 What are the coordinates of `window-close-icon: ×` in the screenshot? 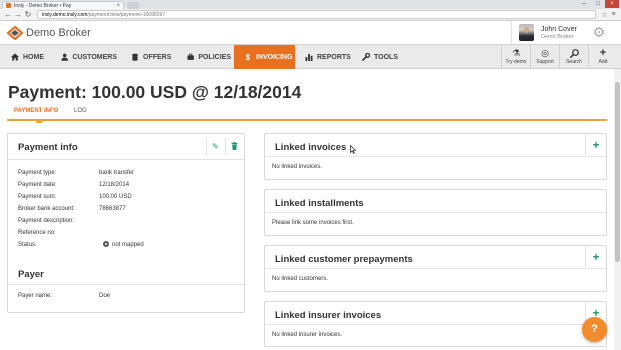 It's located at (612, 4).